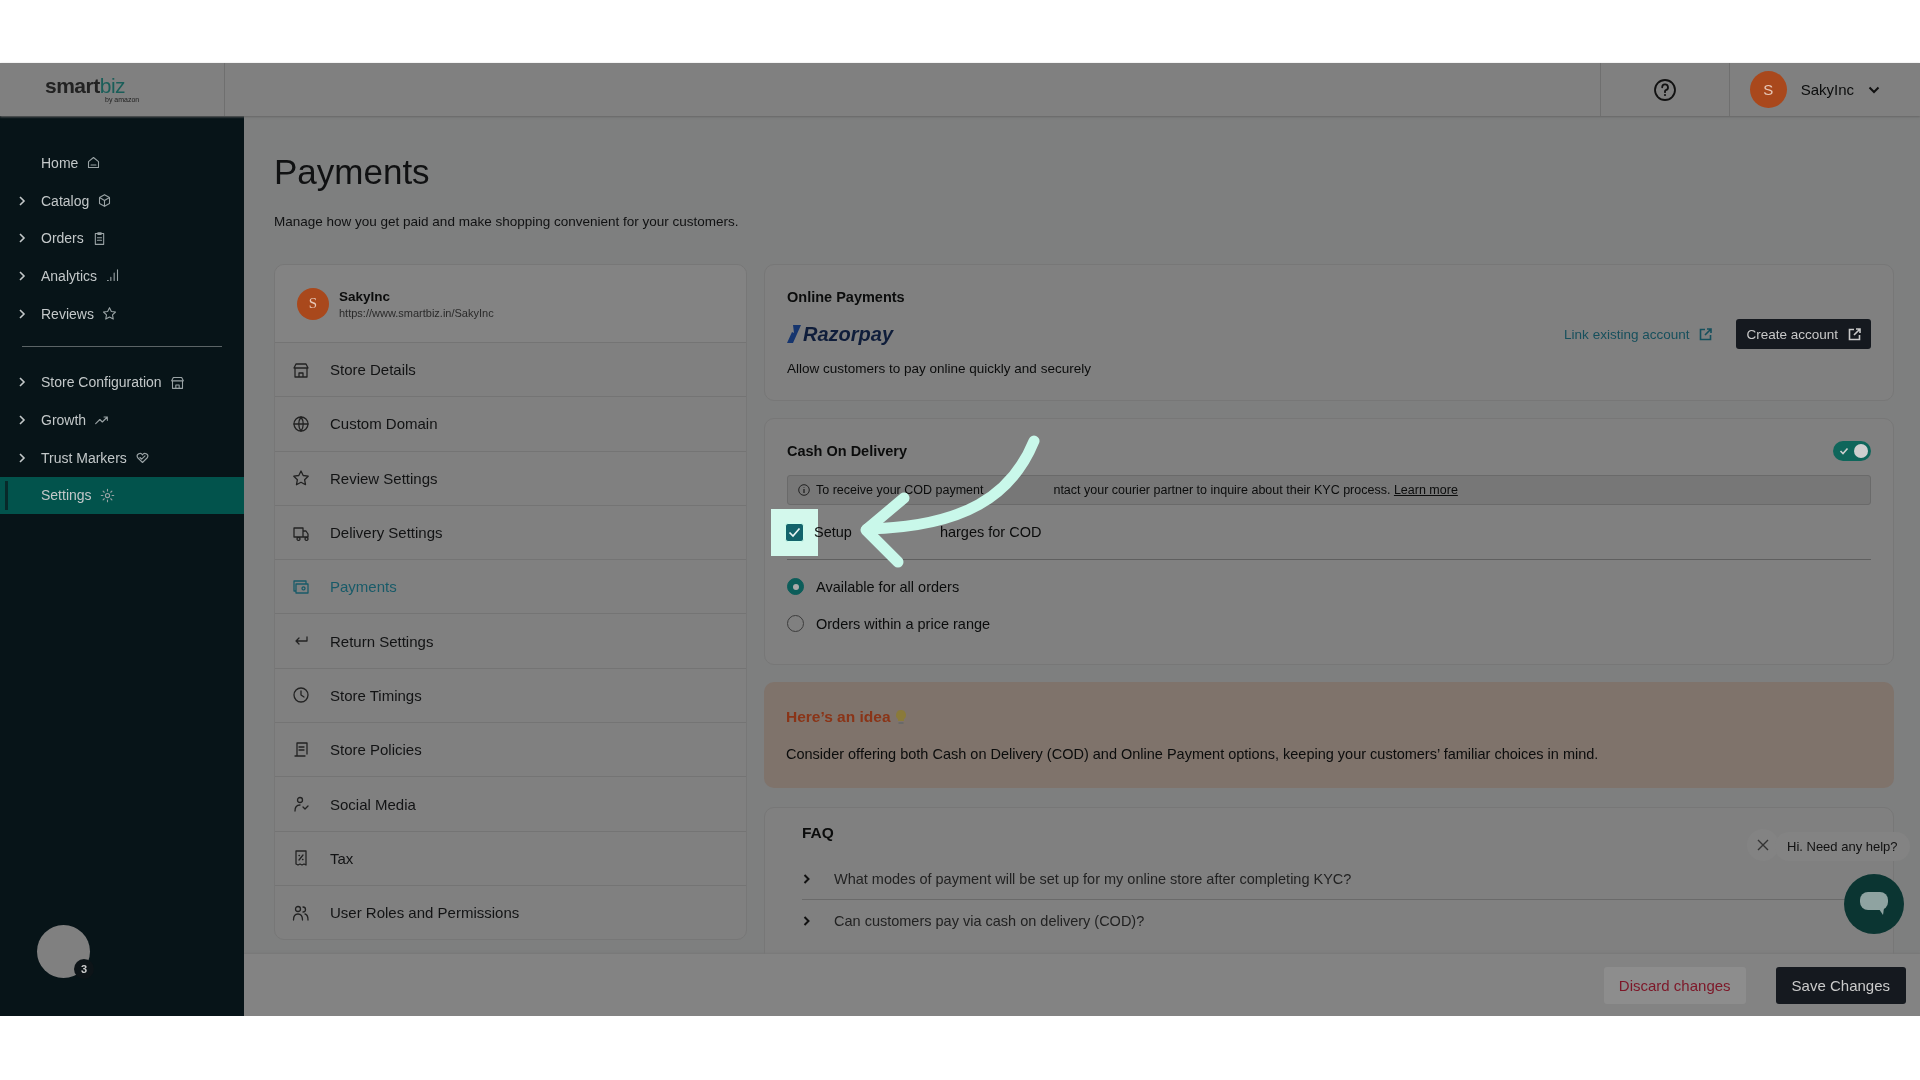  What do you see at coordinates (386, 533) in the screenshot?
I see `menu-label: Delivery Settings` at bounding box center [386, 533].